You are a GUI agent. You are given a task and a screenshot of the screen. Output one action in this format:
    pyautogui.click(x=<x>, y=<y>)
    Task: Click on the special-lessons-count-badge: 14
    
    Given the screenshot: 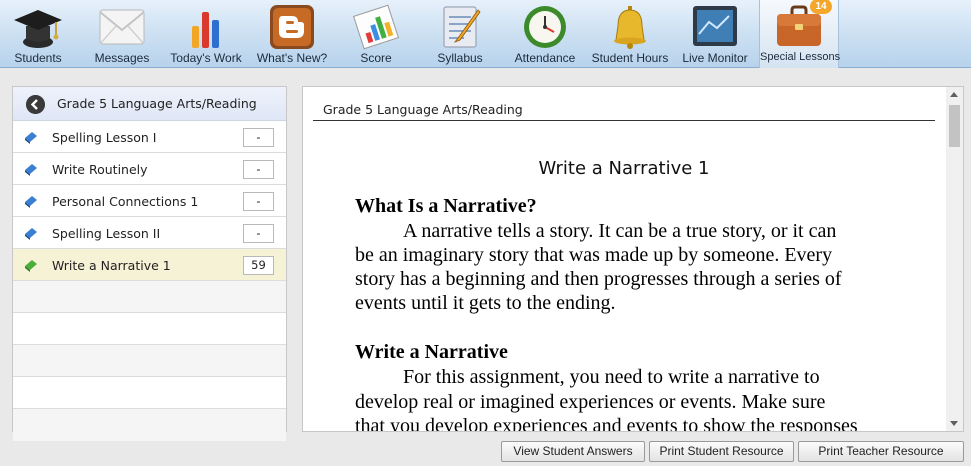 What is the action you would take?
    pyautogui.click(x=821, y=7)
    